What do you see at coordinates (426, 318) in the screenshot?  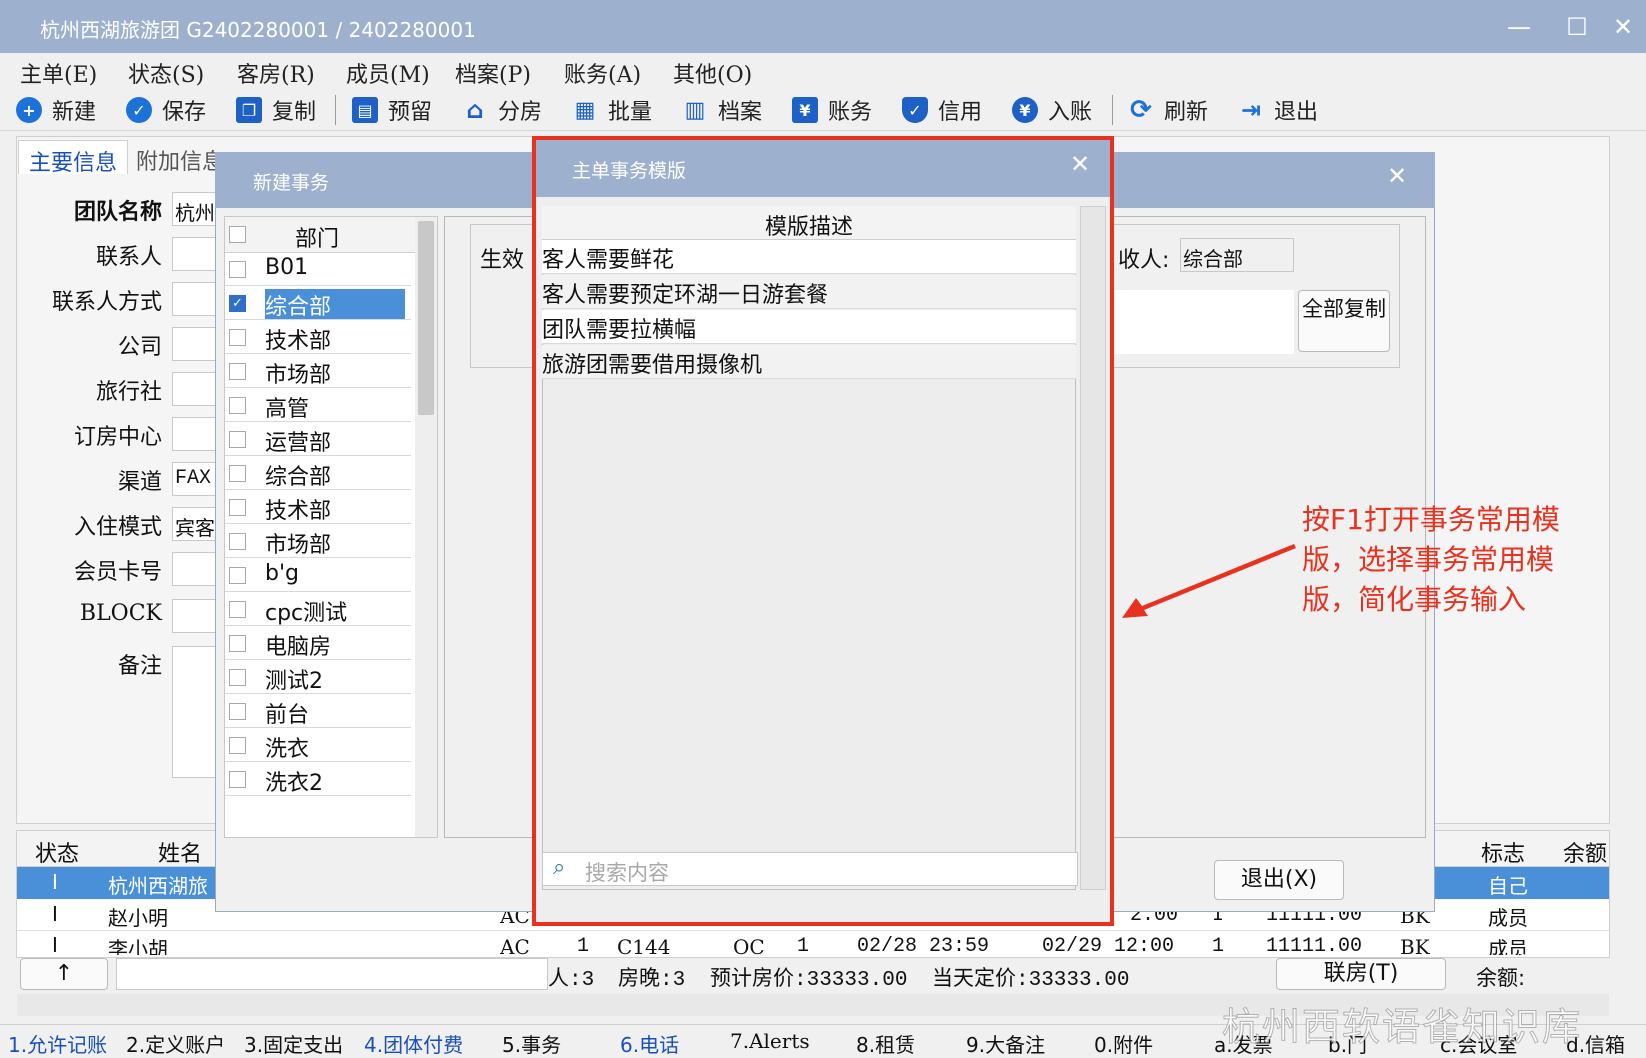 I see `scrollbar-thumb` at bounding box center [426, 318].